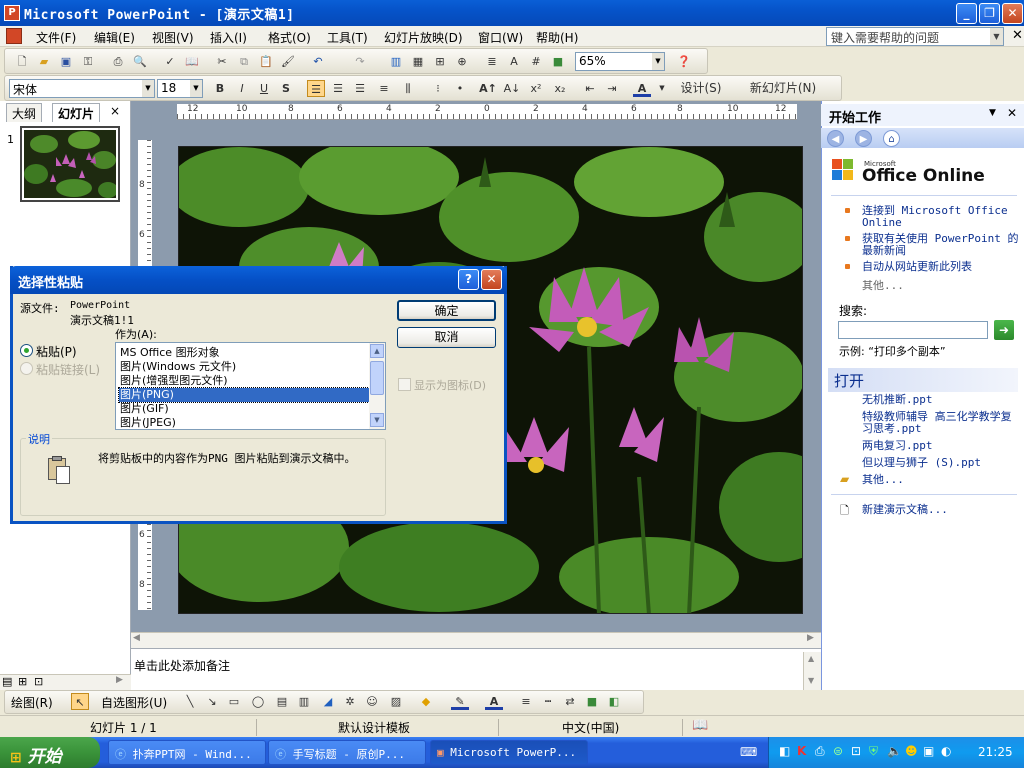  I want to click on link-auto-update: 自动从网站更新此列表, so click(937, 267).